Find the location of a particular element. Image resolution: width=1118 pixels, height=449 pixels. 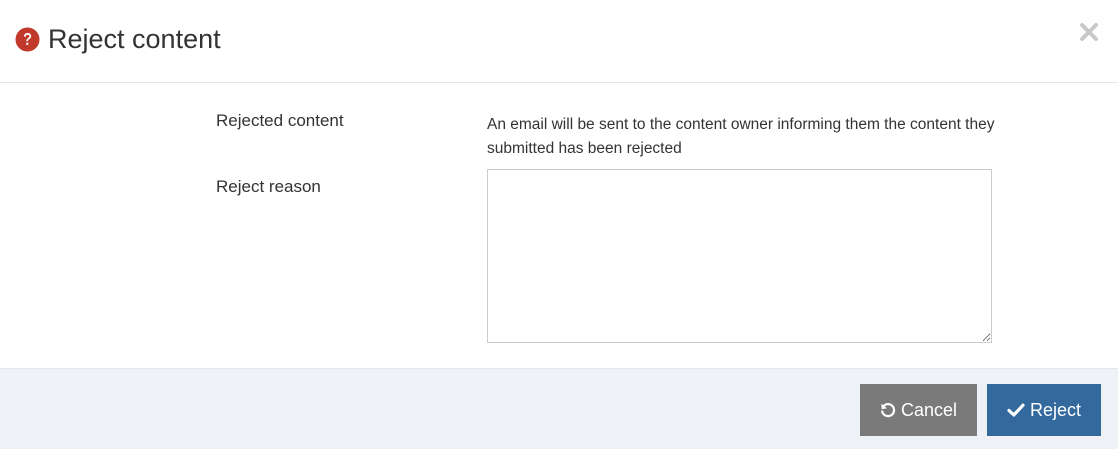

cancel-button: Cancel is located at coordinates (918, 410).